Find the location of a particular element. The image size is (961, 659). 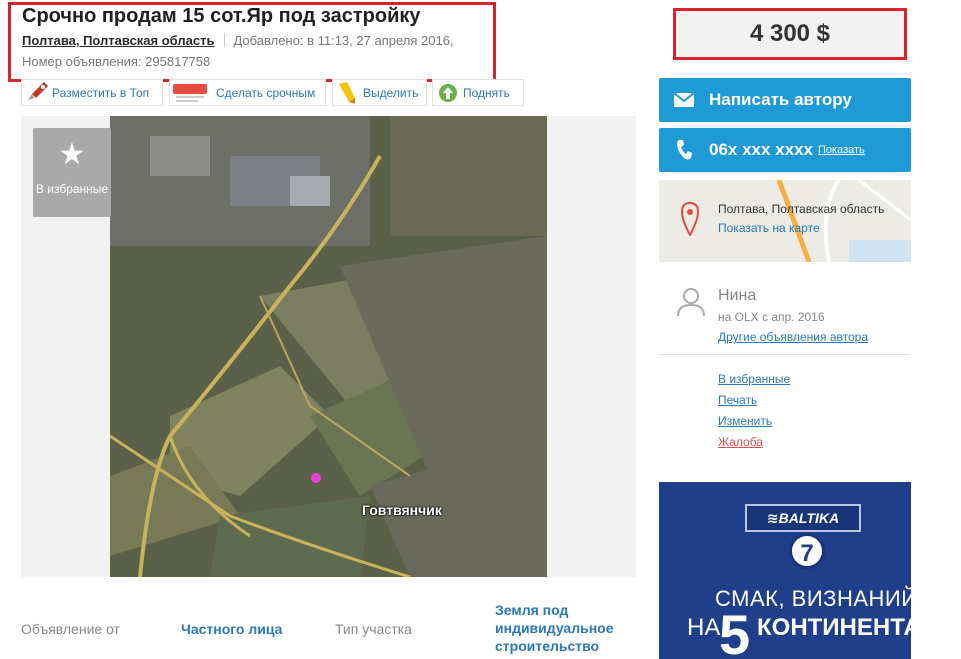

price: 4 300 $ is located at coordinates (790, 34).